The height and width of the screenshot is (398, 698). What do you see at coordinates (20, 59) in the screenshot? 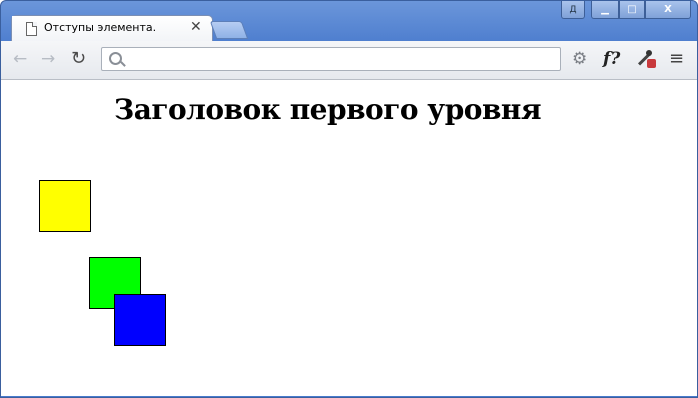
I see `back-arrow-icon: ←` at bounding box center [20, 59].